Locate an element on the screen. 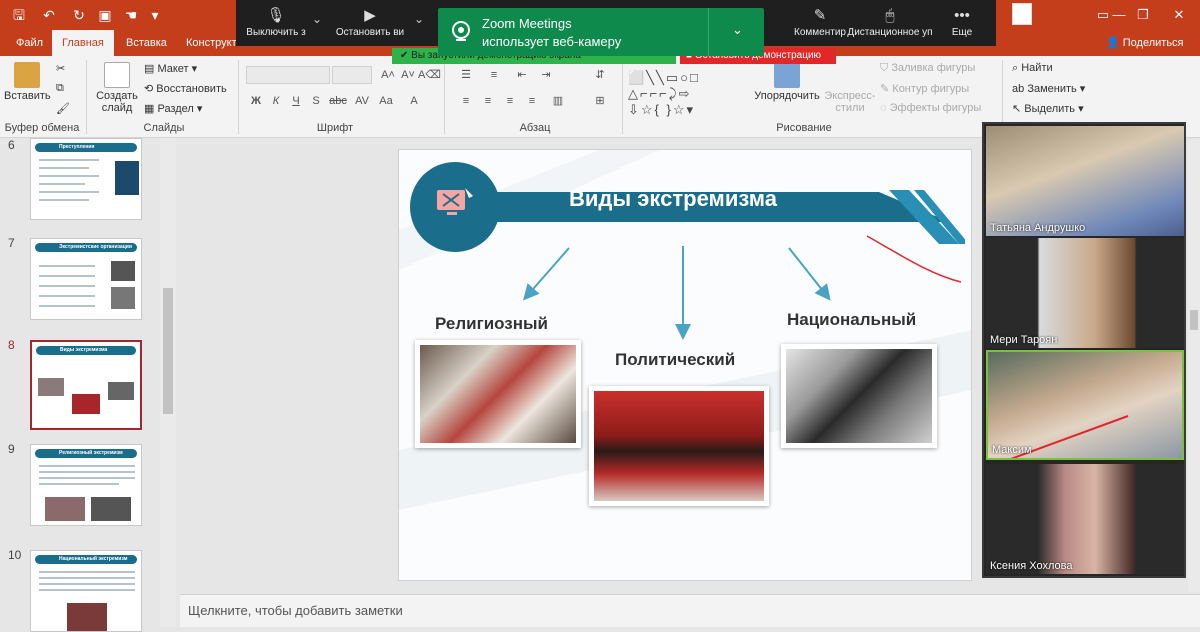 This screenshot has height=632, width=1200. cut-icon: ✂ is located at coordinates (60, 68).